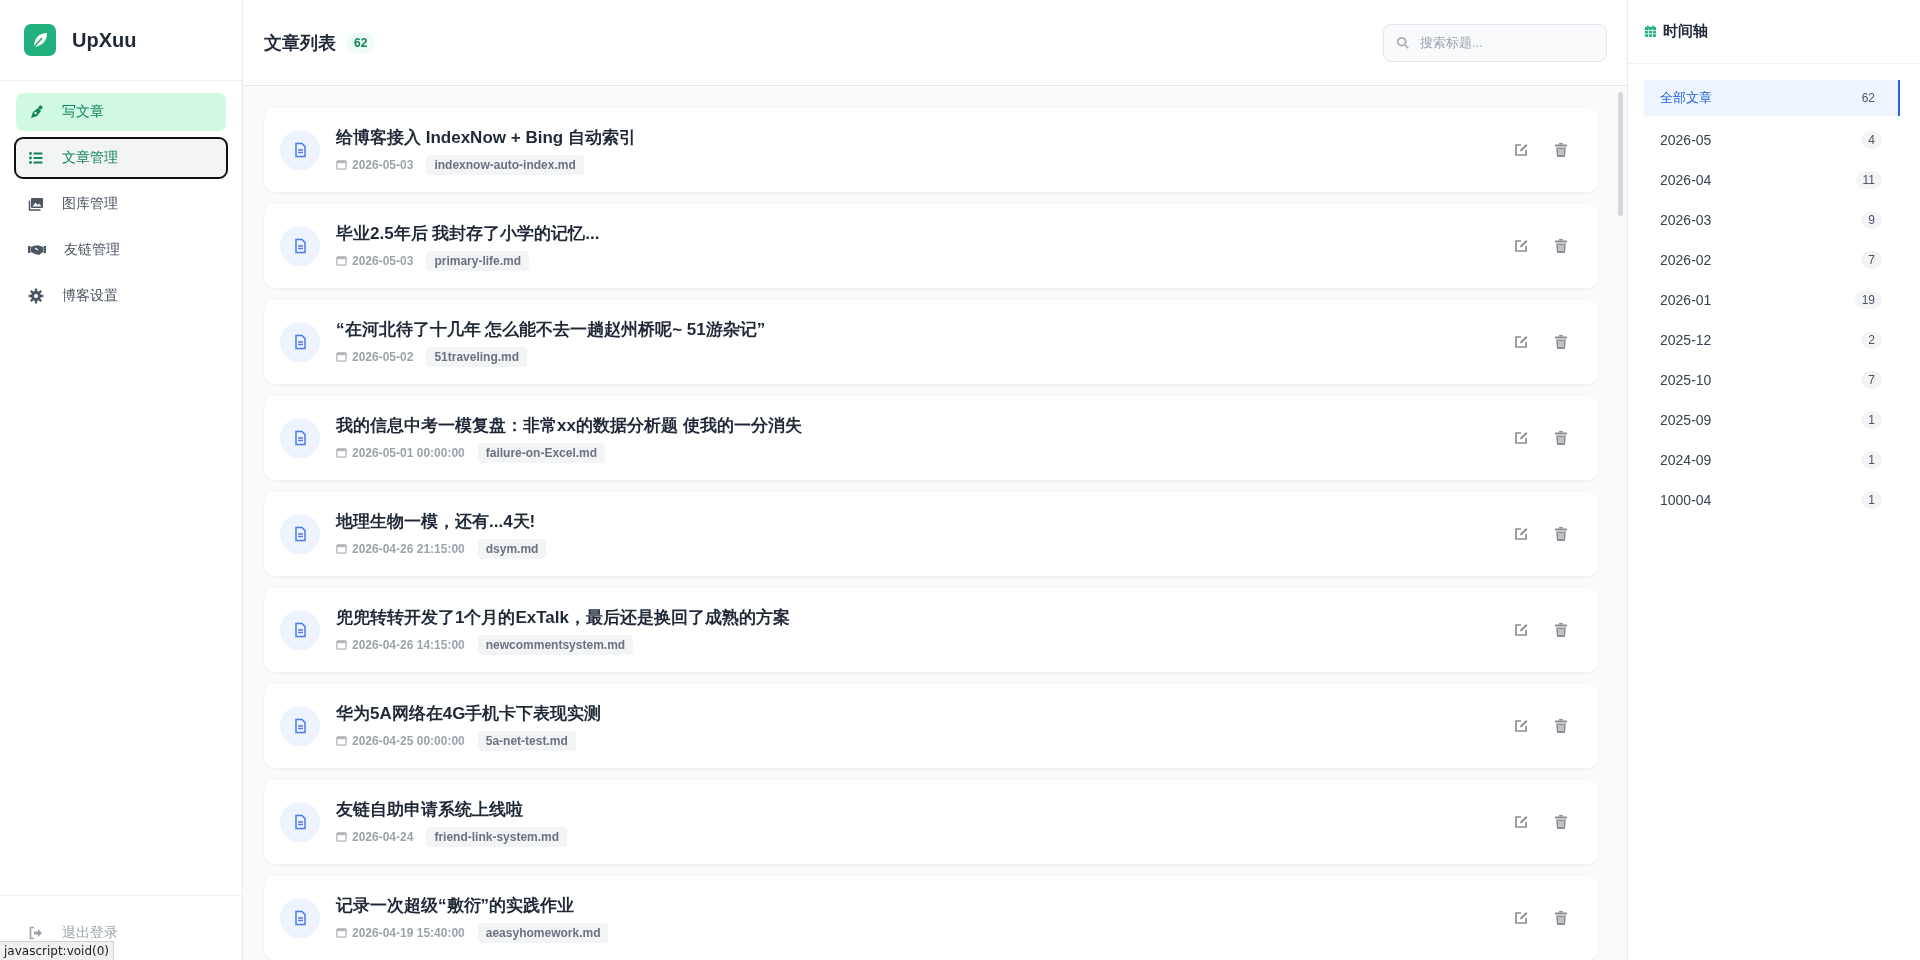 This screenshot has height=960, width=1920. Describe the element at coordinates (1620, 154) in the screenshot. I see `scrollbar-thumb` at that location.